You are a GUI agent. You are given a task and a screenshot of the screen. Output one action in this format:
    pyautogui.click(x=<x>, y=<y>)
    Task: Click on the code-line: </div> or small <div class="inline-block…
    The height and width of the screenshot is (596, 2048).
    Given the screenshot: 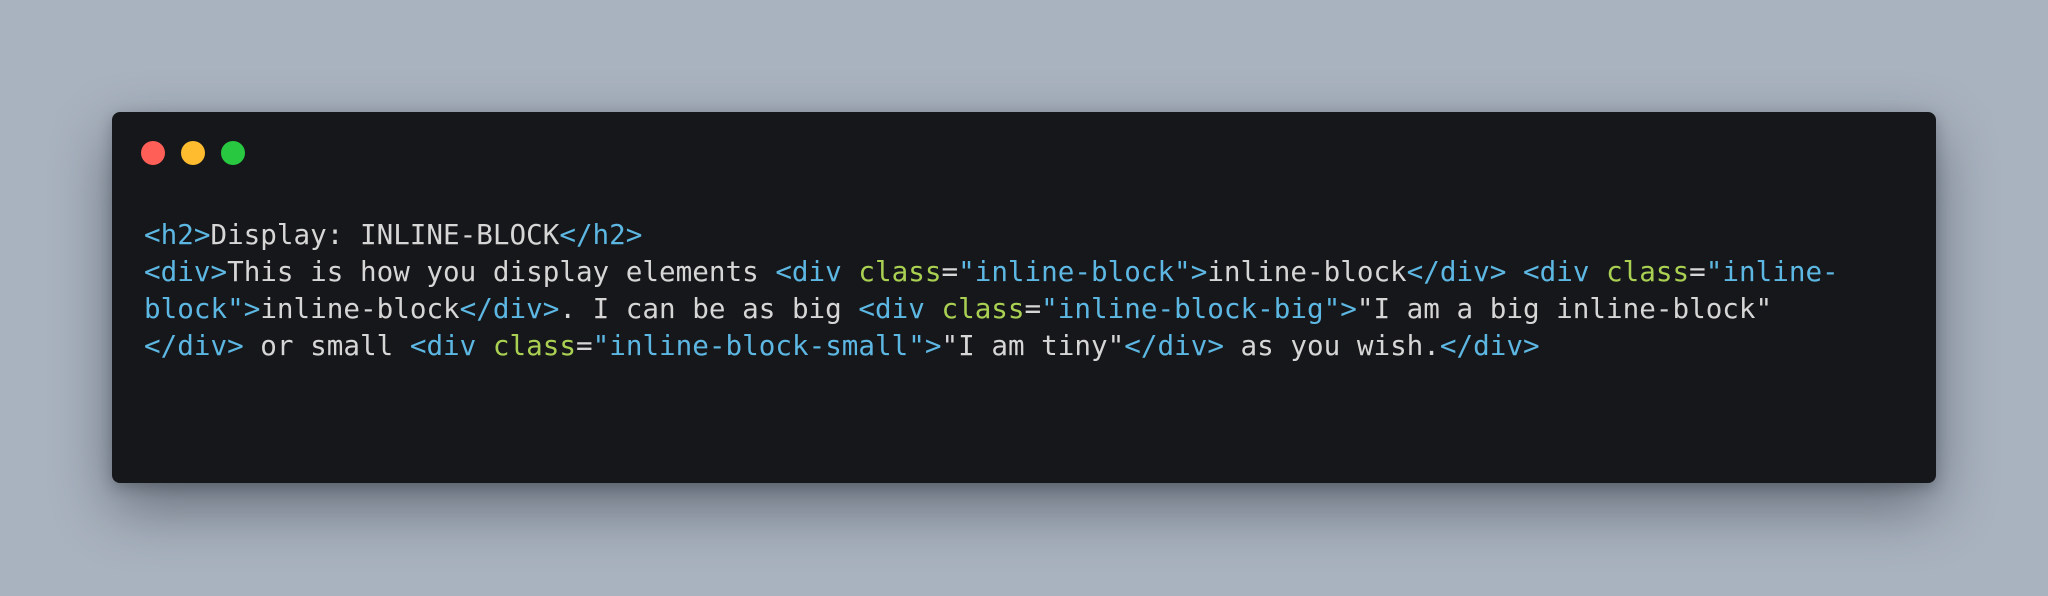 What is the action you would take?
    pyautogui.click(x=1024, y=345)
    